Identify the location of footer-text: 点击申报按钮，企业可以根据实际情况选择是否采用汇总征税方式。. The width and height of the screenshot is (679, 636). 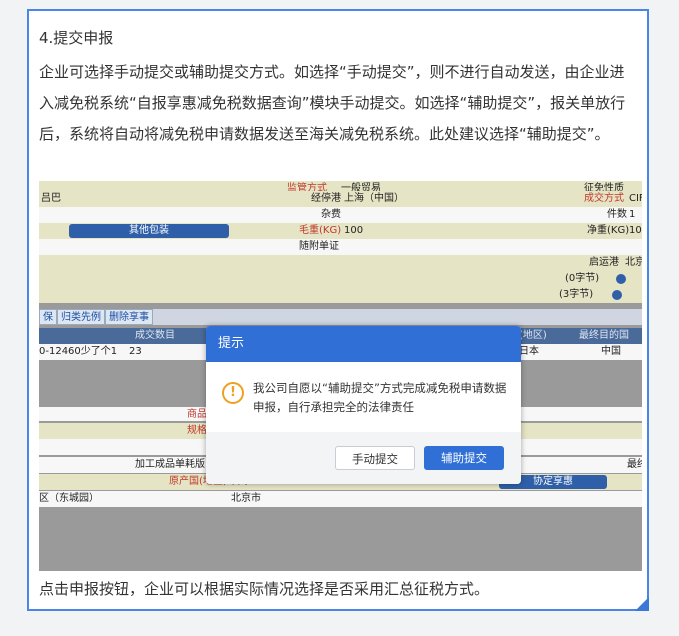
(264, 589).